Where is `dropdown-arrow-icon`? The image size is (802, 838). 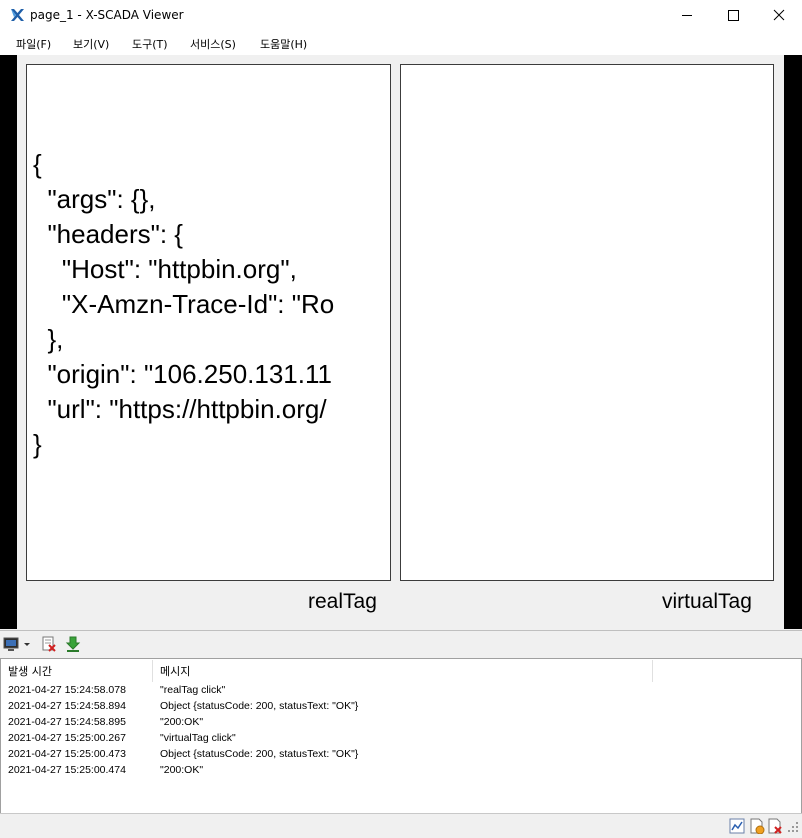 dropdown-arrow-icon is located at coordinates (27, 644).